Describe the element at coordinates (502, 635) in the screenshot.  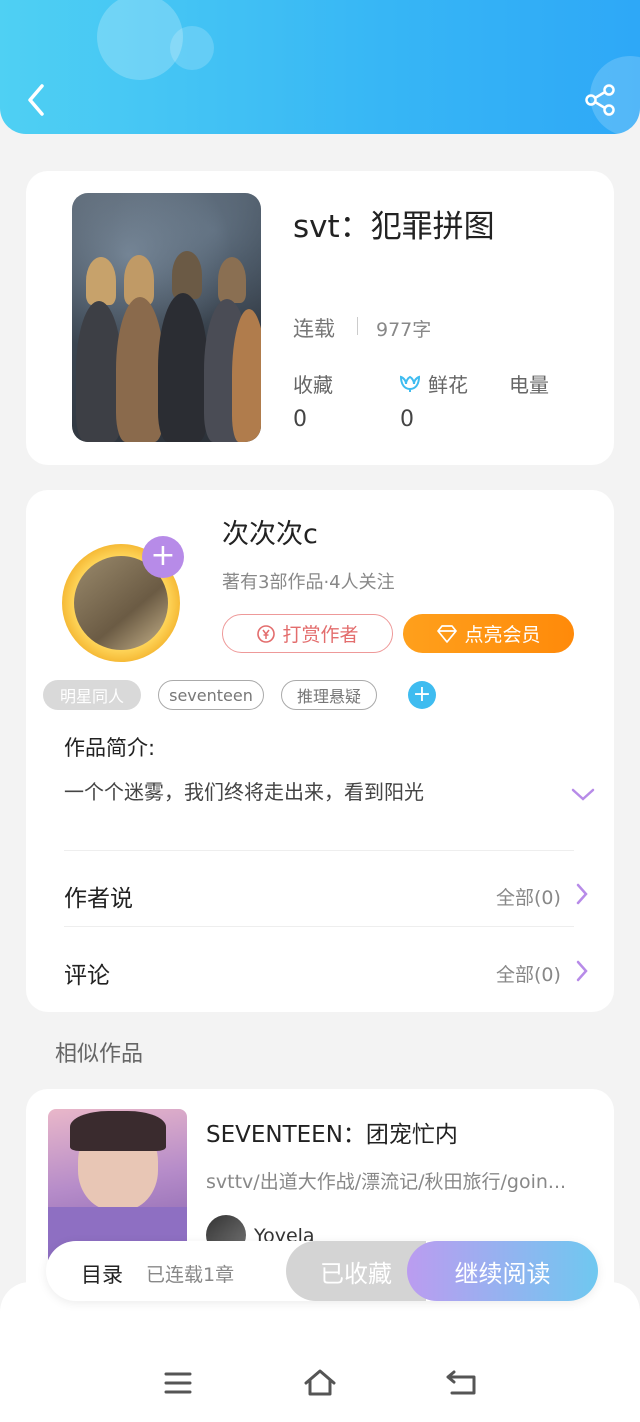
I see `light-up-vip-label: 点亮会员` at that location.